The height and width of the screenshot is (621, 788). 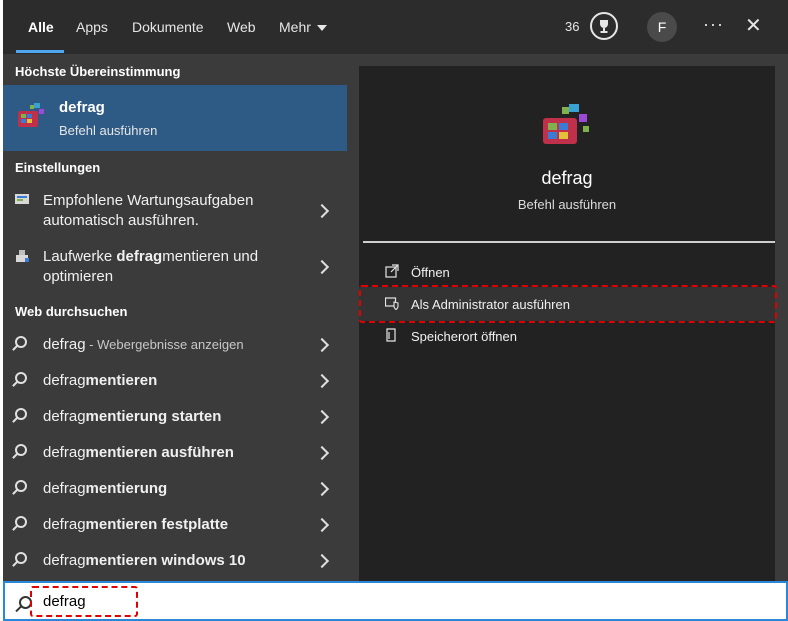 What do you see at coordinates (295, 27) in the screenshot?
I see `tab-more-label: Mehr` at bounding box center [295, 27].